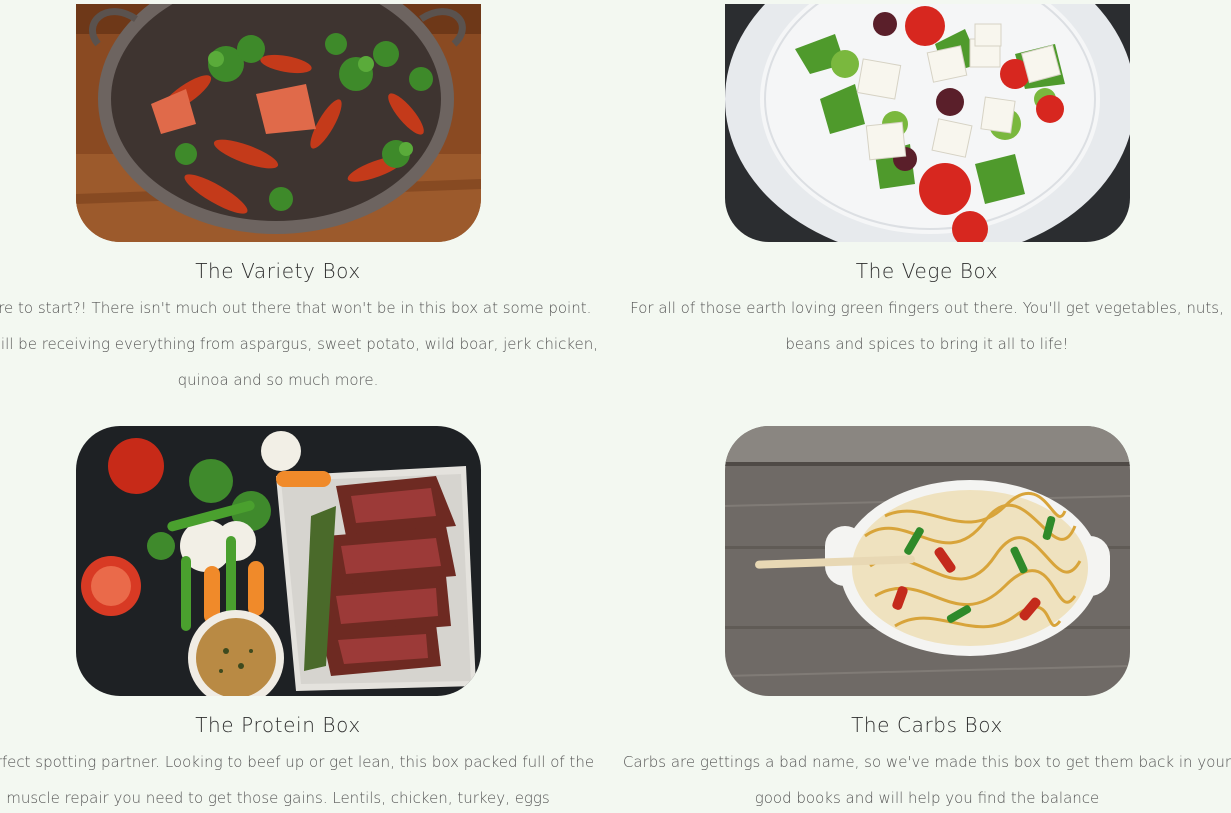 This screenshot has width=1231, height=813. I want to click on box-title: The Vege Box, so click(927, 271).